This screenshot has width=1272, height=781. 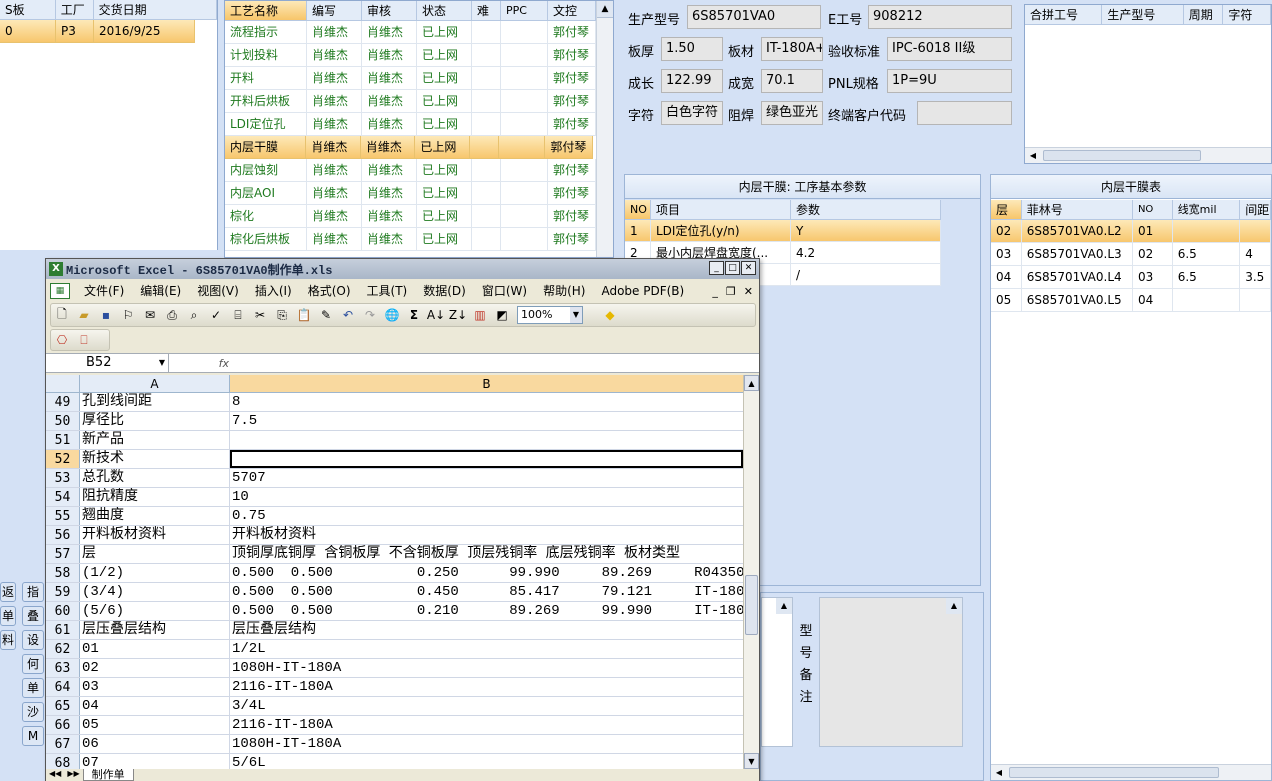 I want to click on close-icon: ✕, so click(x=748, y=268).